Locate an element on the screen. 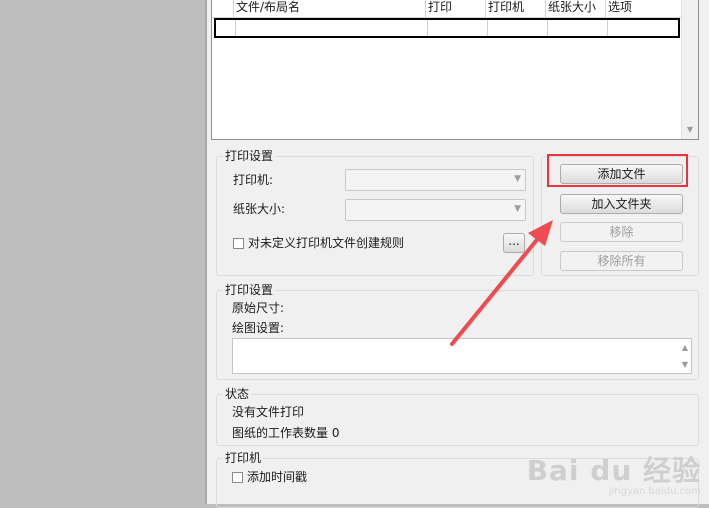 Image resolution: width=709 pixels, height=508 pixels. watermark-url: jingyan.baidu.com is located at coordinates (654, 491).